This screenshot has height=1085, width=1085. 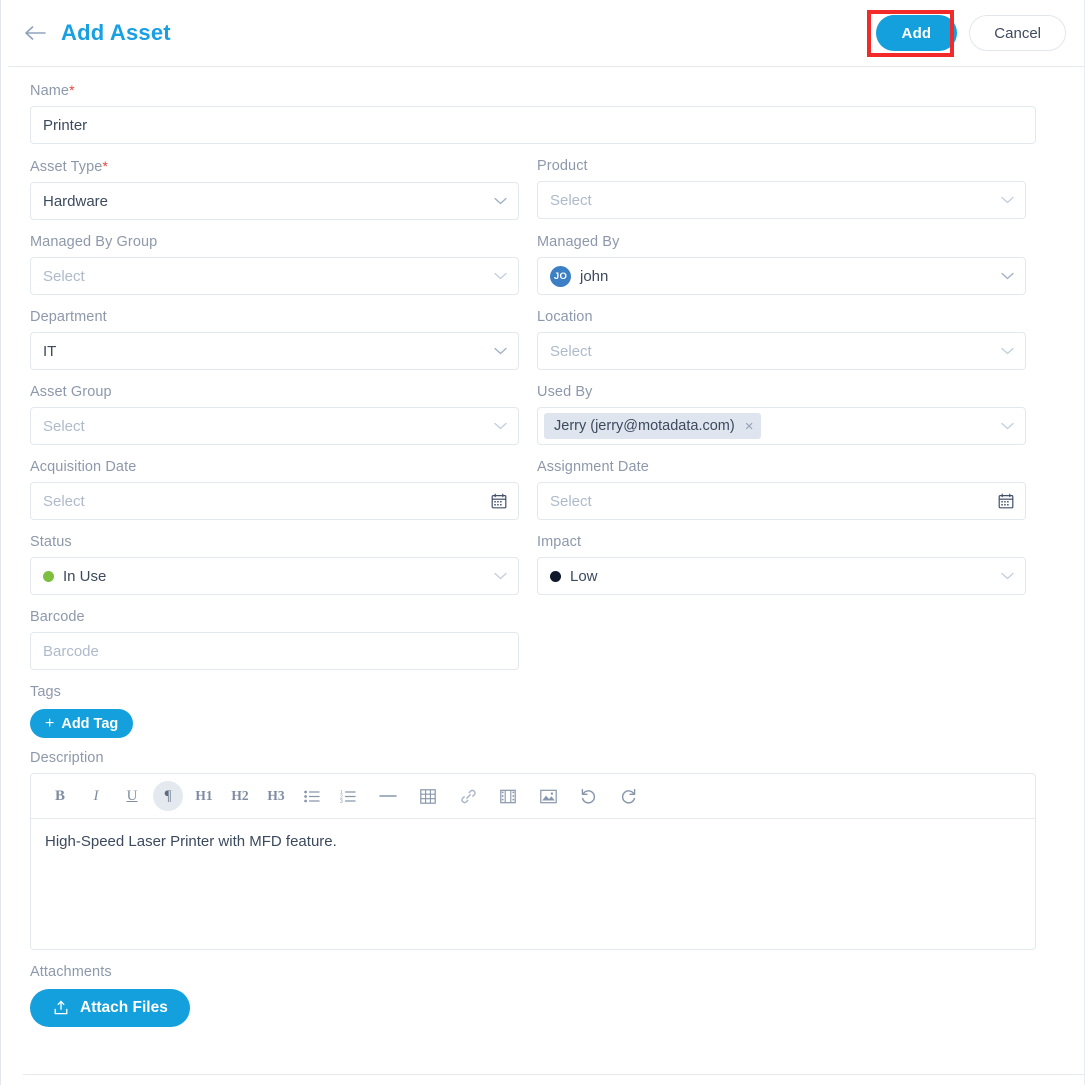 I want to click on horizontal-rule-icon, so click(x=388, y=796).